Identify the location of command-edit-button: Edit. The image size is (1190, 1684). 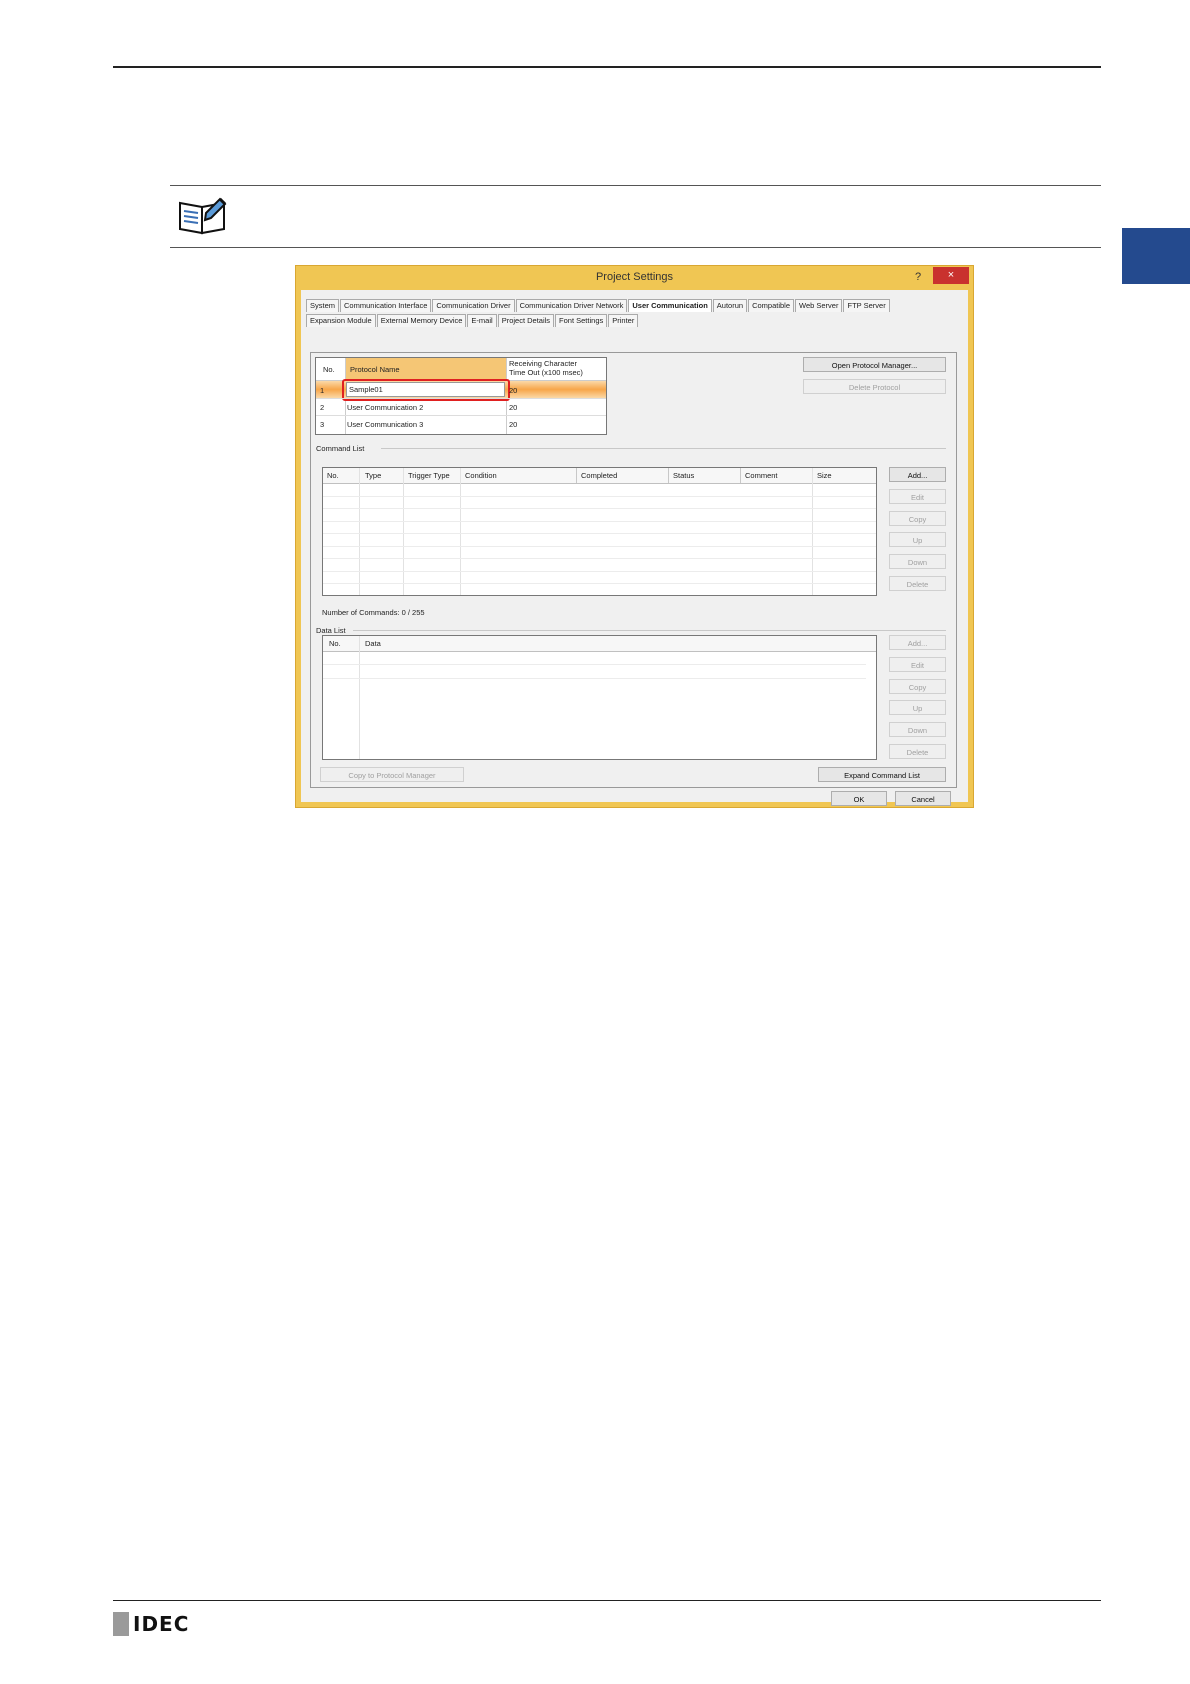
(917, 496).